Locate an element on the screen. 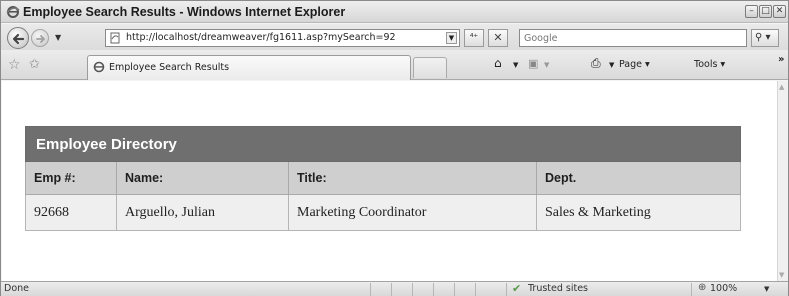 Image resolution: width=789 pixels, height=296 pixels. column-header-name: Name: is located at coordinates (202, 178).